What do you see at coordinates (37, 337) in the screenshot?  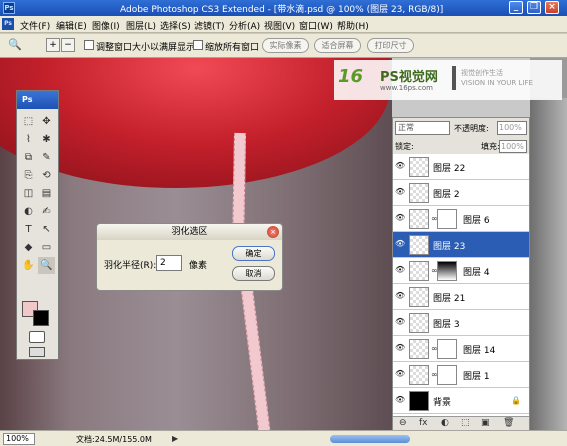 I see `quick-mask-icon` at bounding box center [37, 337].